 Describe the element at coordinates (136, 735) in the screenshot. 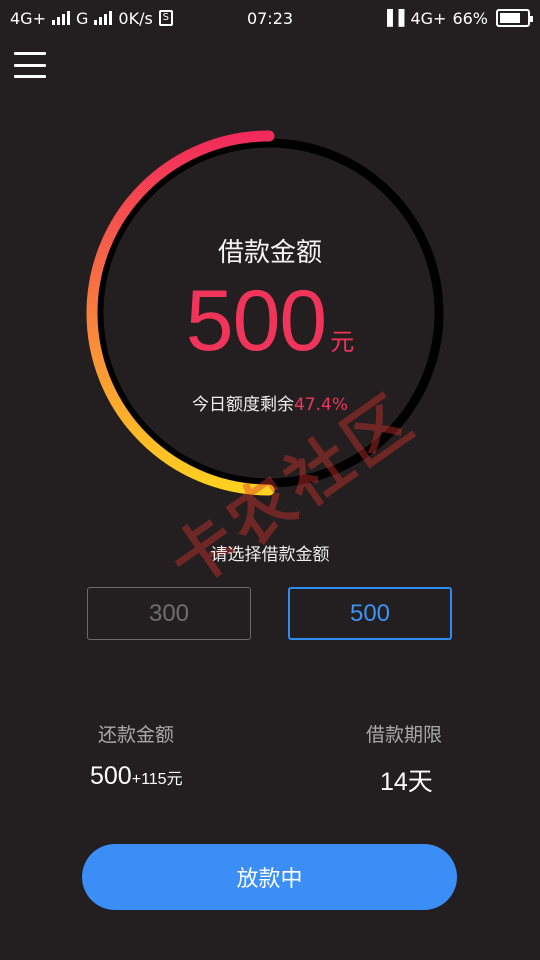

I see `repay-amount-label: 还款金额` at that location.